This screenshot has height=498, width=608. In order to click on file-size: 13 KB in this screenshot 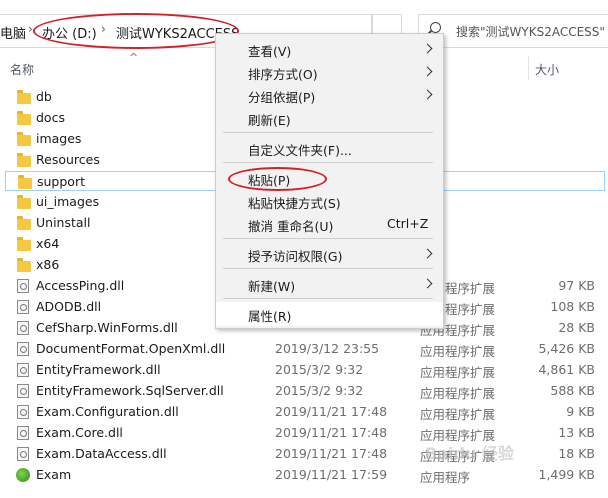, I will do `click(576, 432)`.